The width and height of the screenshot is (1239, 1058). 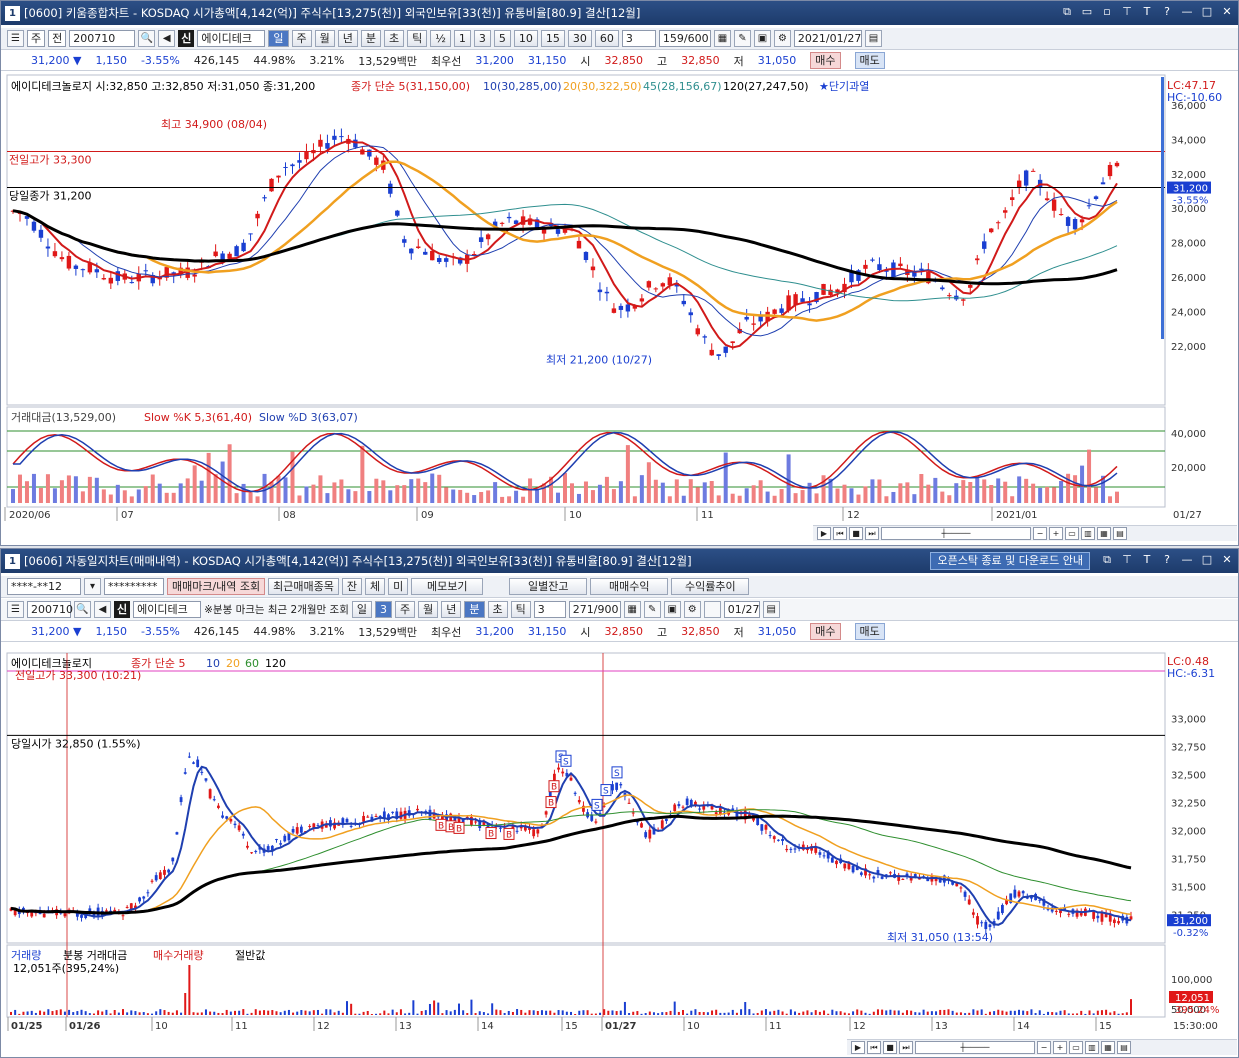 I want to click on zoom-out-icon-2: −, so click(x=1044, y=1047).